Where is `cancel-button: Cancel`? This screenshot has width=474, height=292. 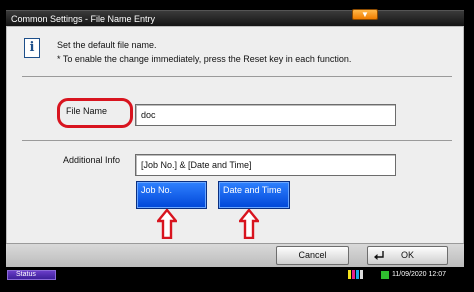
cancel-button: Cancel is located at coordinates (312, 255).